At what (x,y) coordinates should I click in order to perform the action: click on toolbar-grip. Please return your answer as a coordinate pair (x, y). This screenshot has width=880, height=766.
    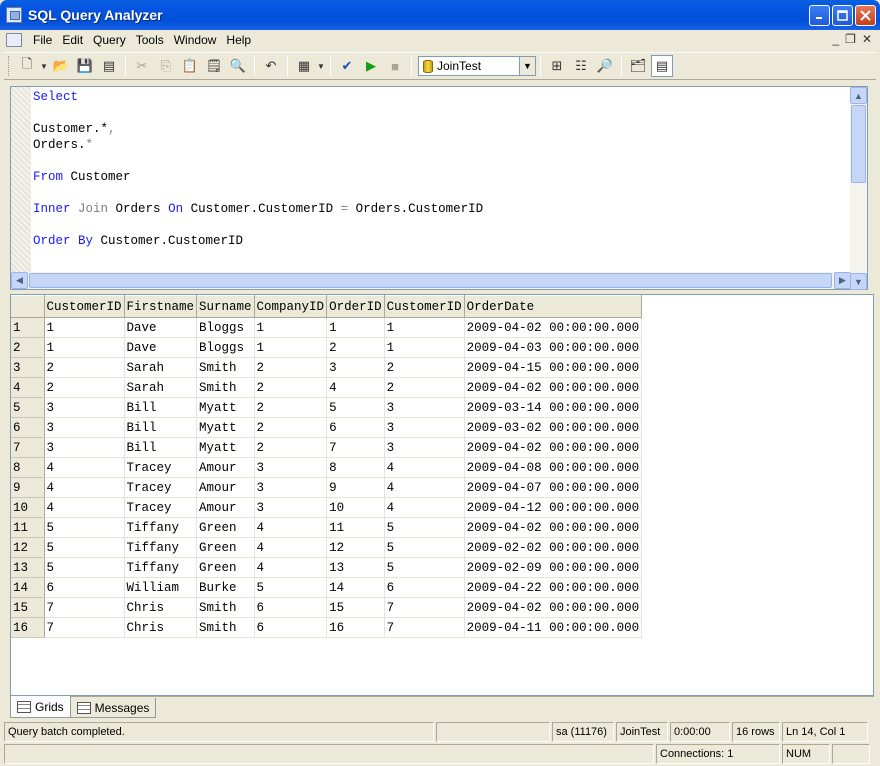
    Looking at the image, I should click on (9, 66).